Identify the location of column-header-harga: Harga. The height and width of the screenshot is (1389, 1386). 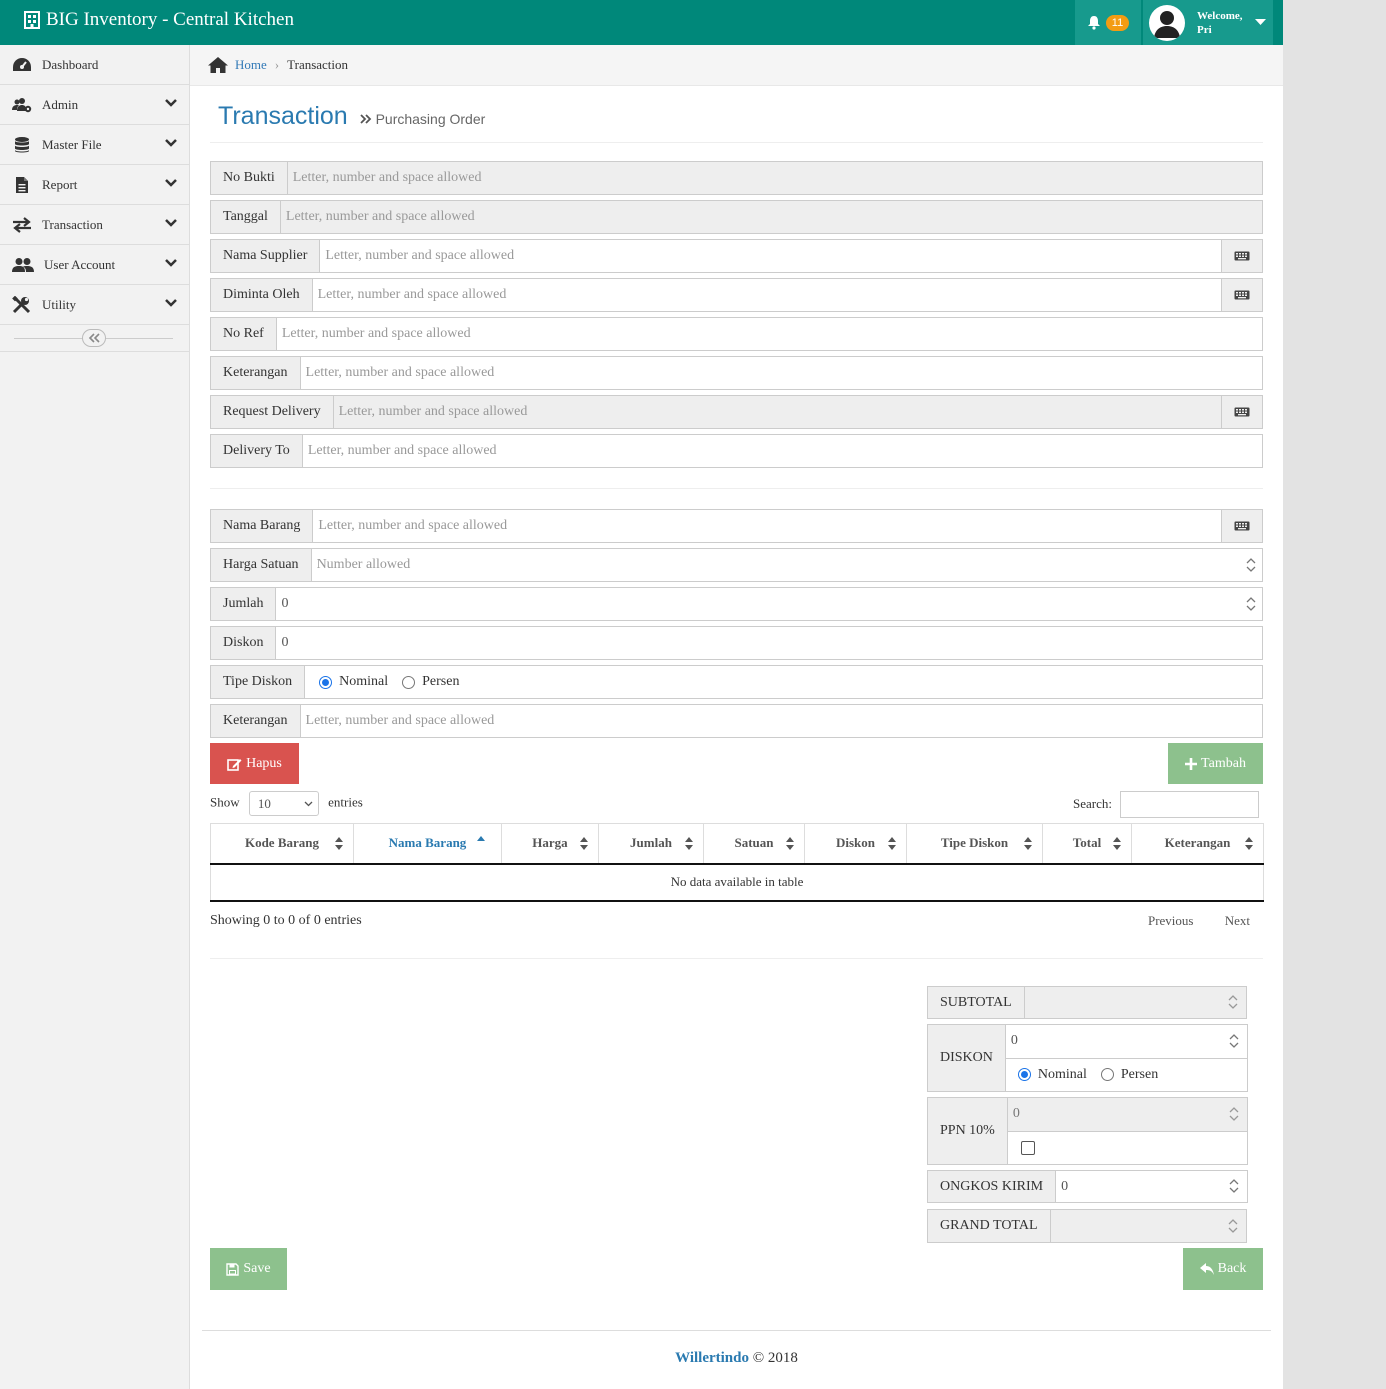
(550, 844).